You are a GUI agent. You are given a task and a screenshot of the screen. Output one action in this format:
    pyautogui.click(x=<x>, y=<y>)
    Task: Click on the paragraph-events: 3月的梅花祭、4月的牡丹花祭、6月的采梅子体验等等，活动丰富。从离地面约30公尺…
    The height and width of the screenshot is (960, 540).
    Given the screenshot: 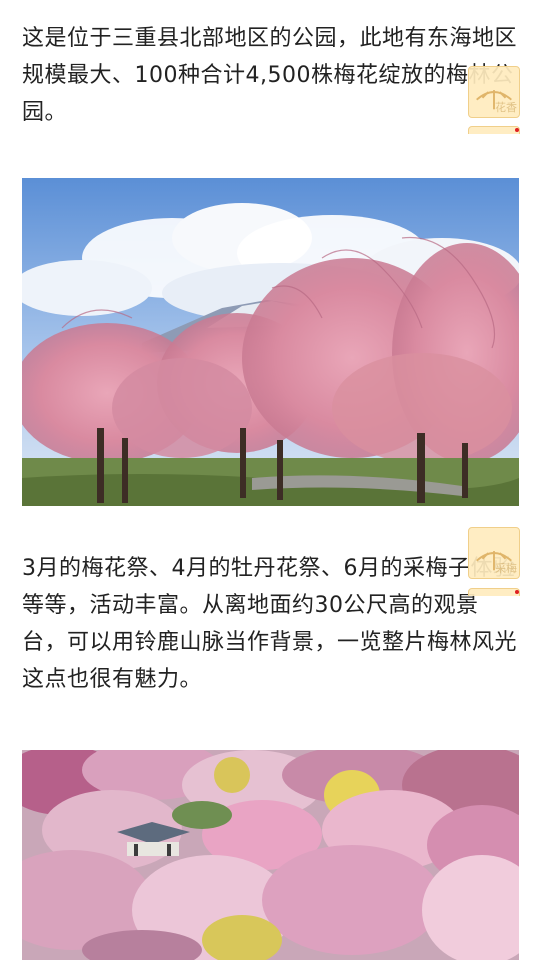 What is the action you would take?
    pyautogui.click(x=270, y=624)
    